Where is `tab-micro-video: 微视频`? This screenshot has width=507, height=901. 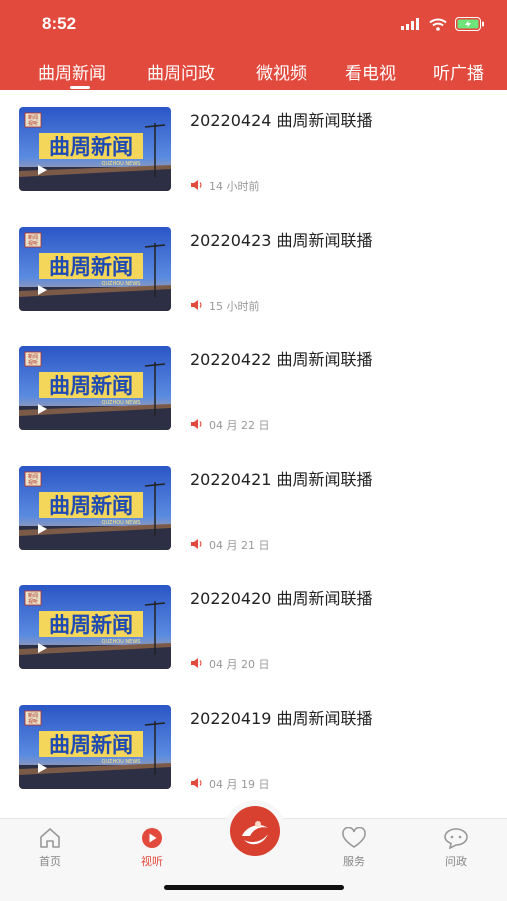
tab-micro-video: 微视频 is located at coordinates (281, 71).